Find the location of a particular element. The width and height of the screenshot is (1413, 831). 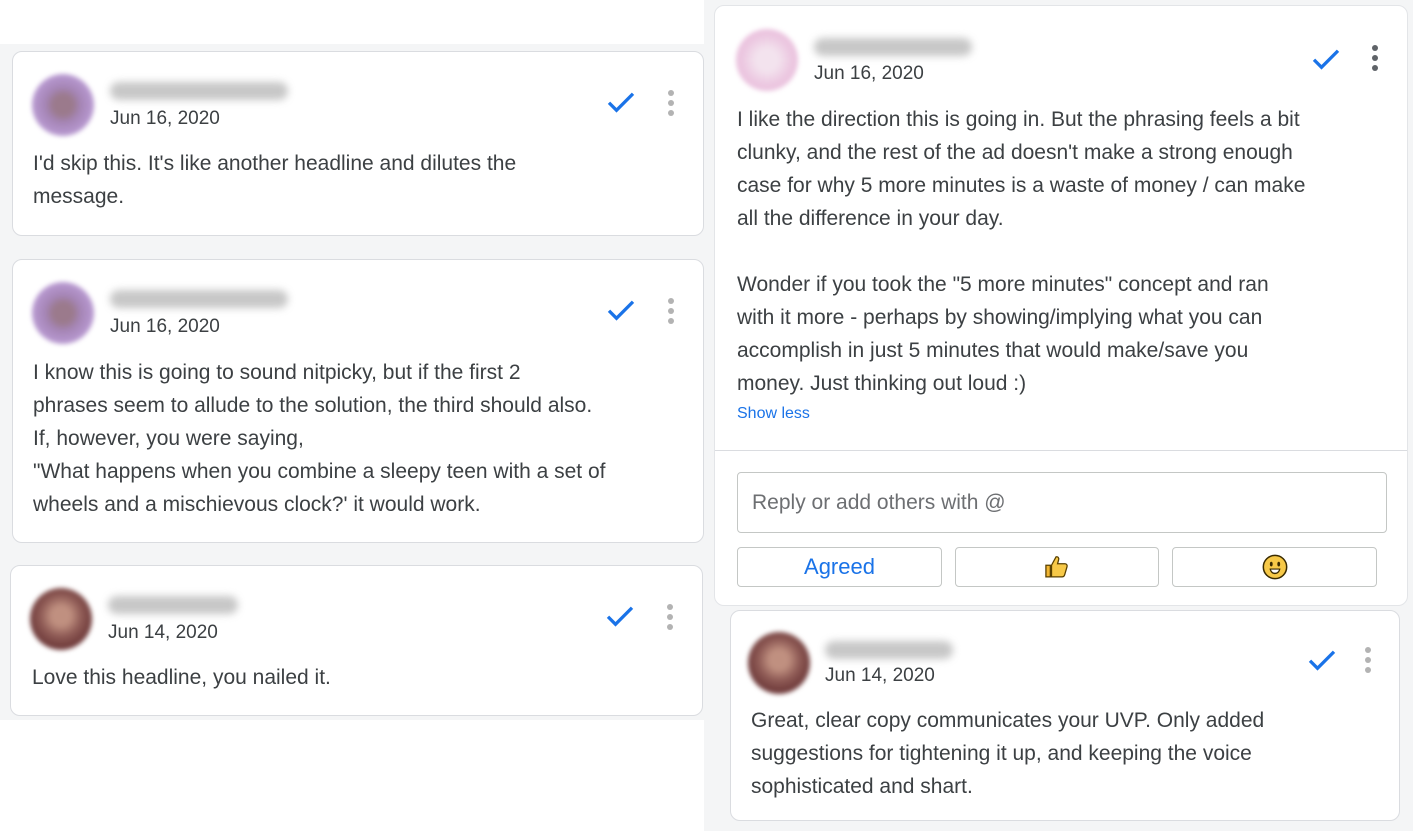

comment-body: Love this headline, you nailed it. is located at coordinates (181, 677).